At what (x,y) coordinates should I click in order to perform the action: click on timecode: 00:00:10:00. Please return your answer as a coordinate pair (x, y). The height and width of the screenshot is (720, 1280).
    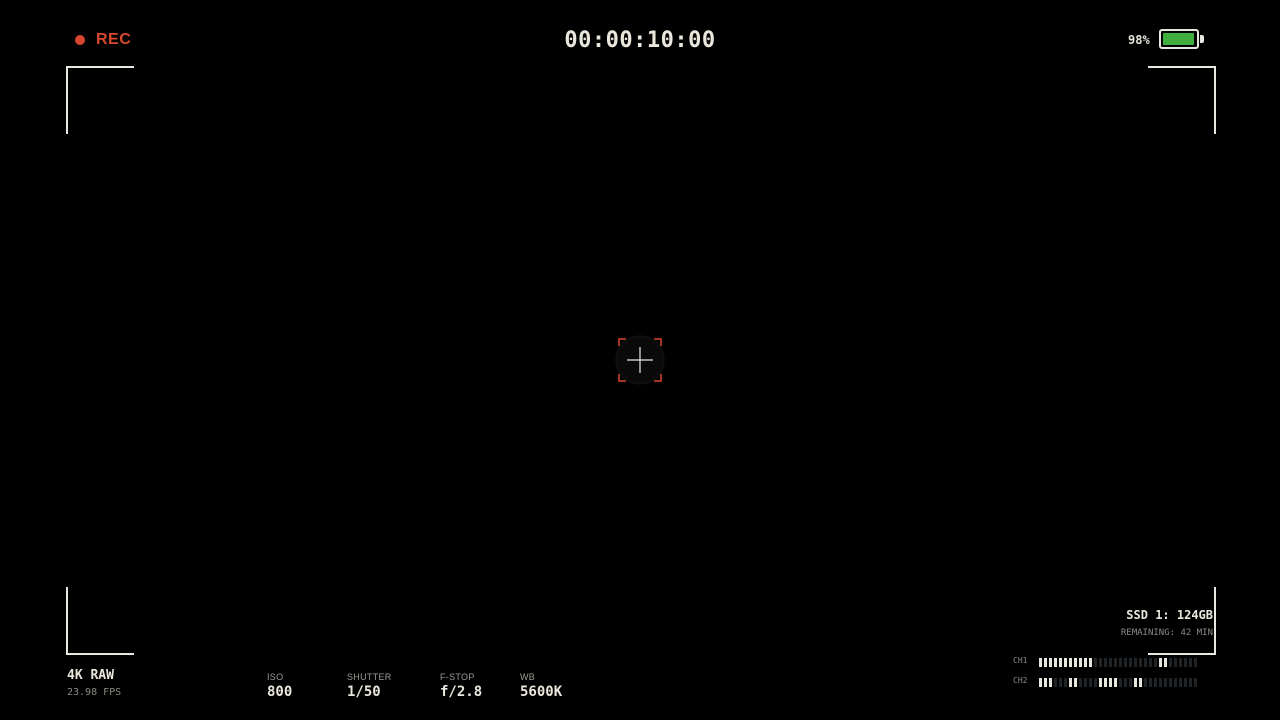
    Looking at the image, I should click on (640, 40).